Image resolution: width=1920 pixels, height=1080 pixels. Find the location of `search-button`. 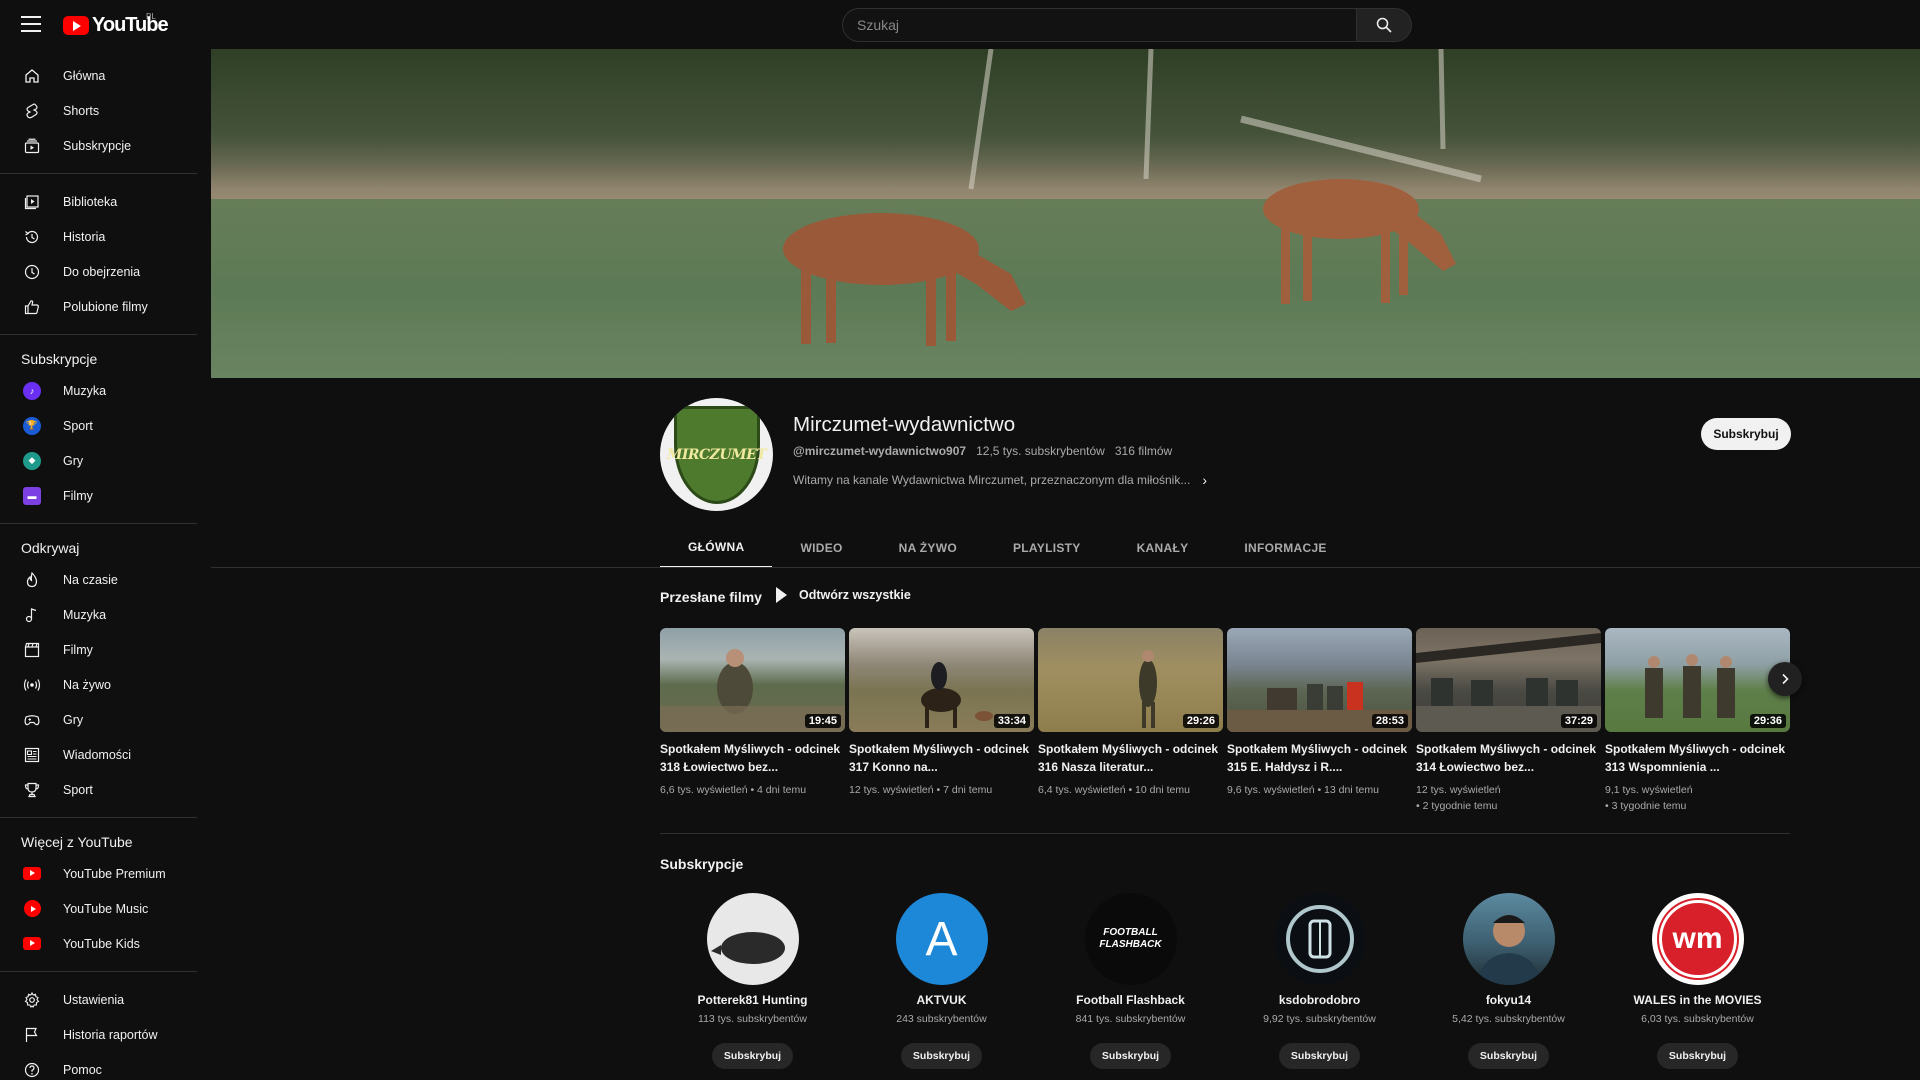

search-button is located at coordinates (1384, 25).